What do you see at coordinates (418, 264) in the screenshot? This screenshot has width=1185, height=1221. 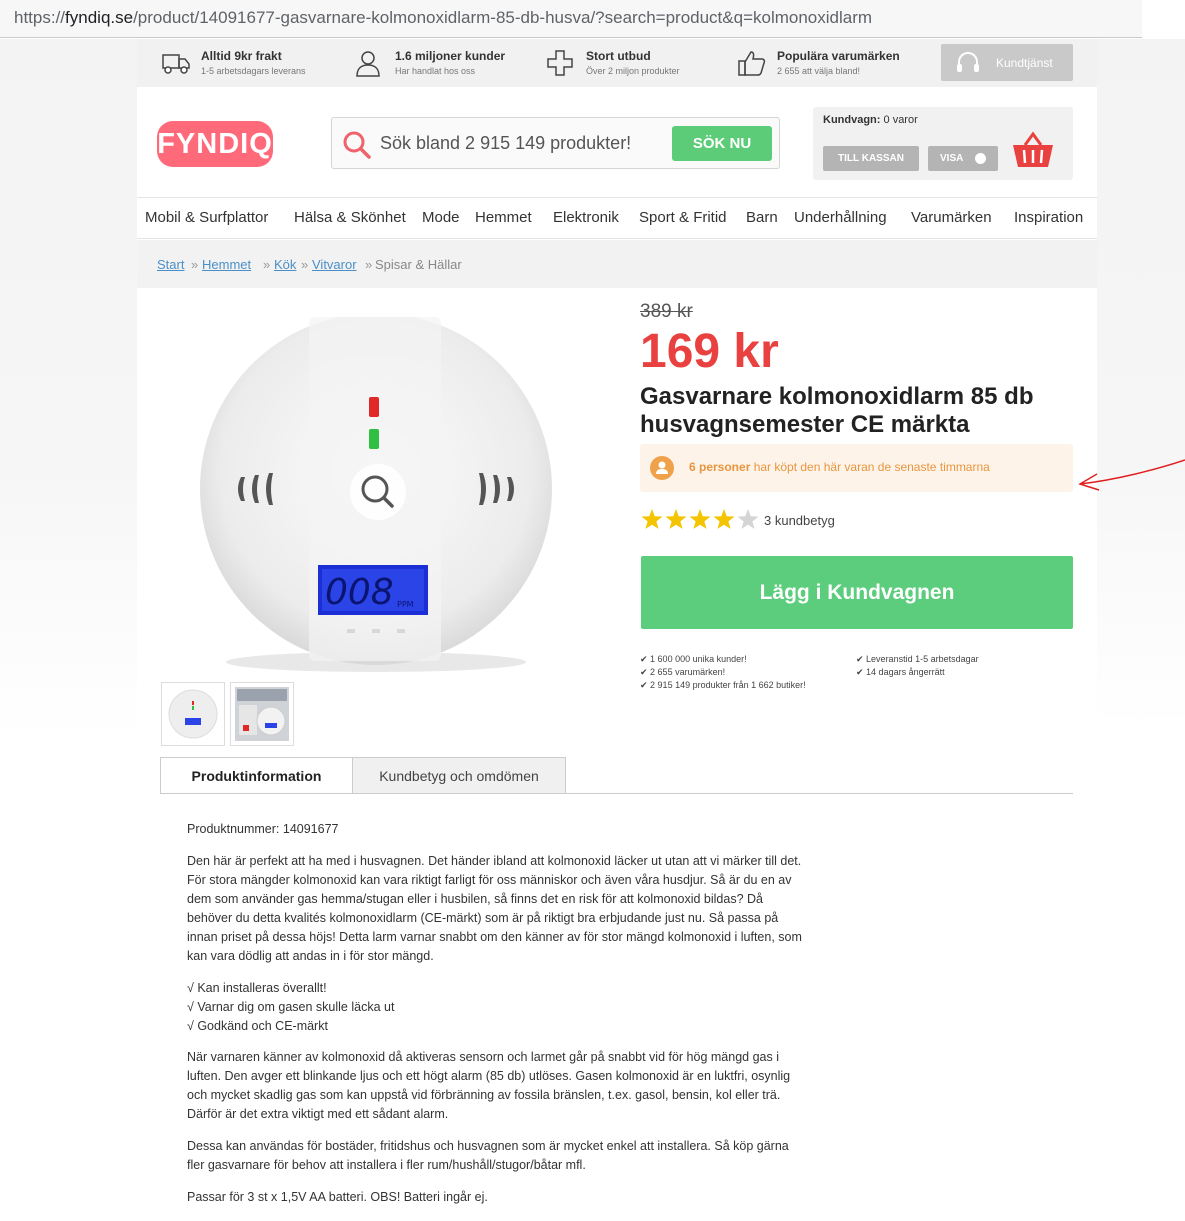 I see `breadcrumb-current: Spisar & Hällar` at bounding box center [418, 264].